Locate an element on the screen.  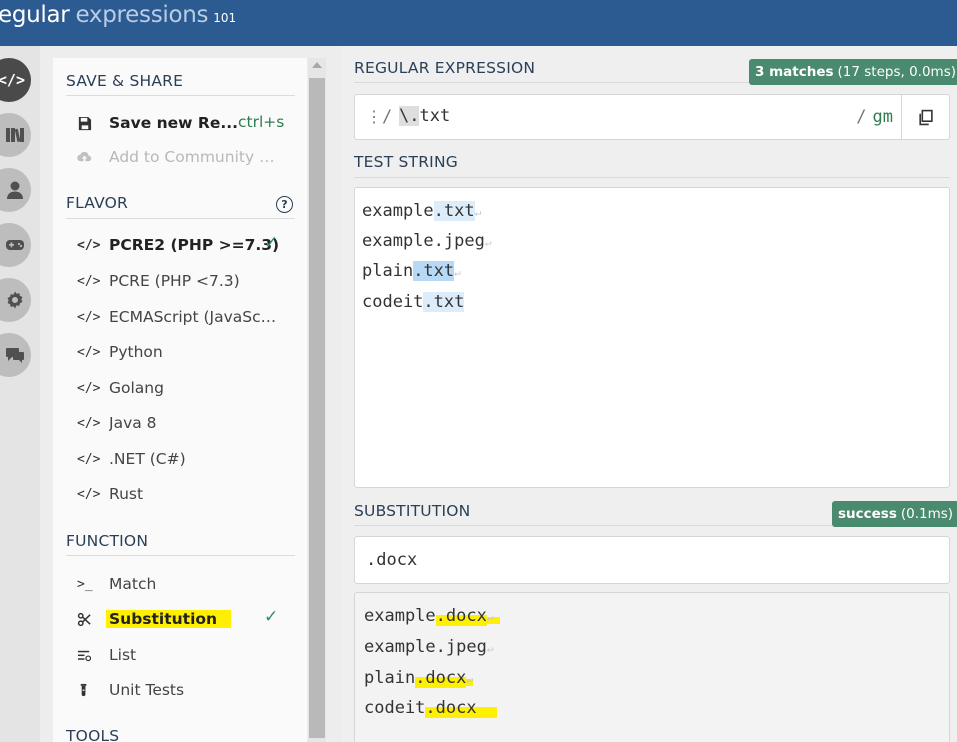
function-label: List is located at coordinates (123, 655).